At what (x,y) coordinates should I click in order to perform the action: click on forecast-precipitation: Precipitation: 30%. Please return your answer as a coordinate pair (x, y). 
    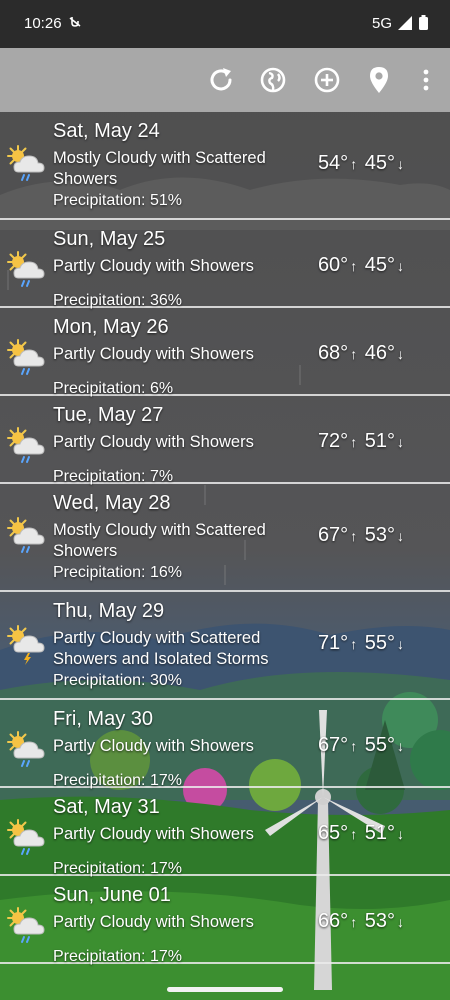
    Looking at the image, I should click on (117, 680).